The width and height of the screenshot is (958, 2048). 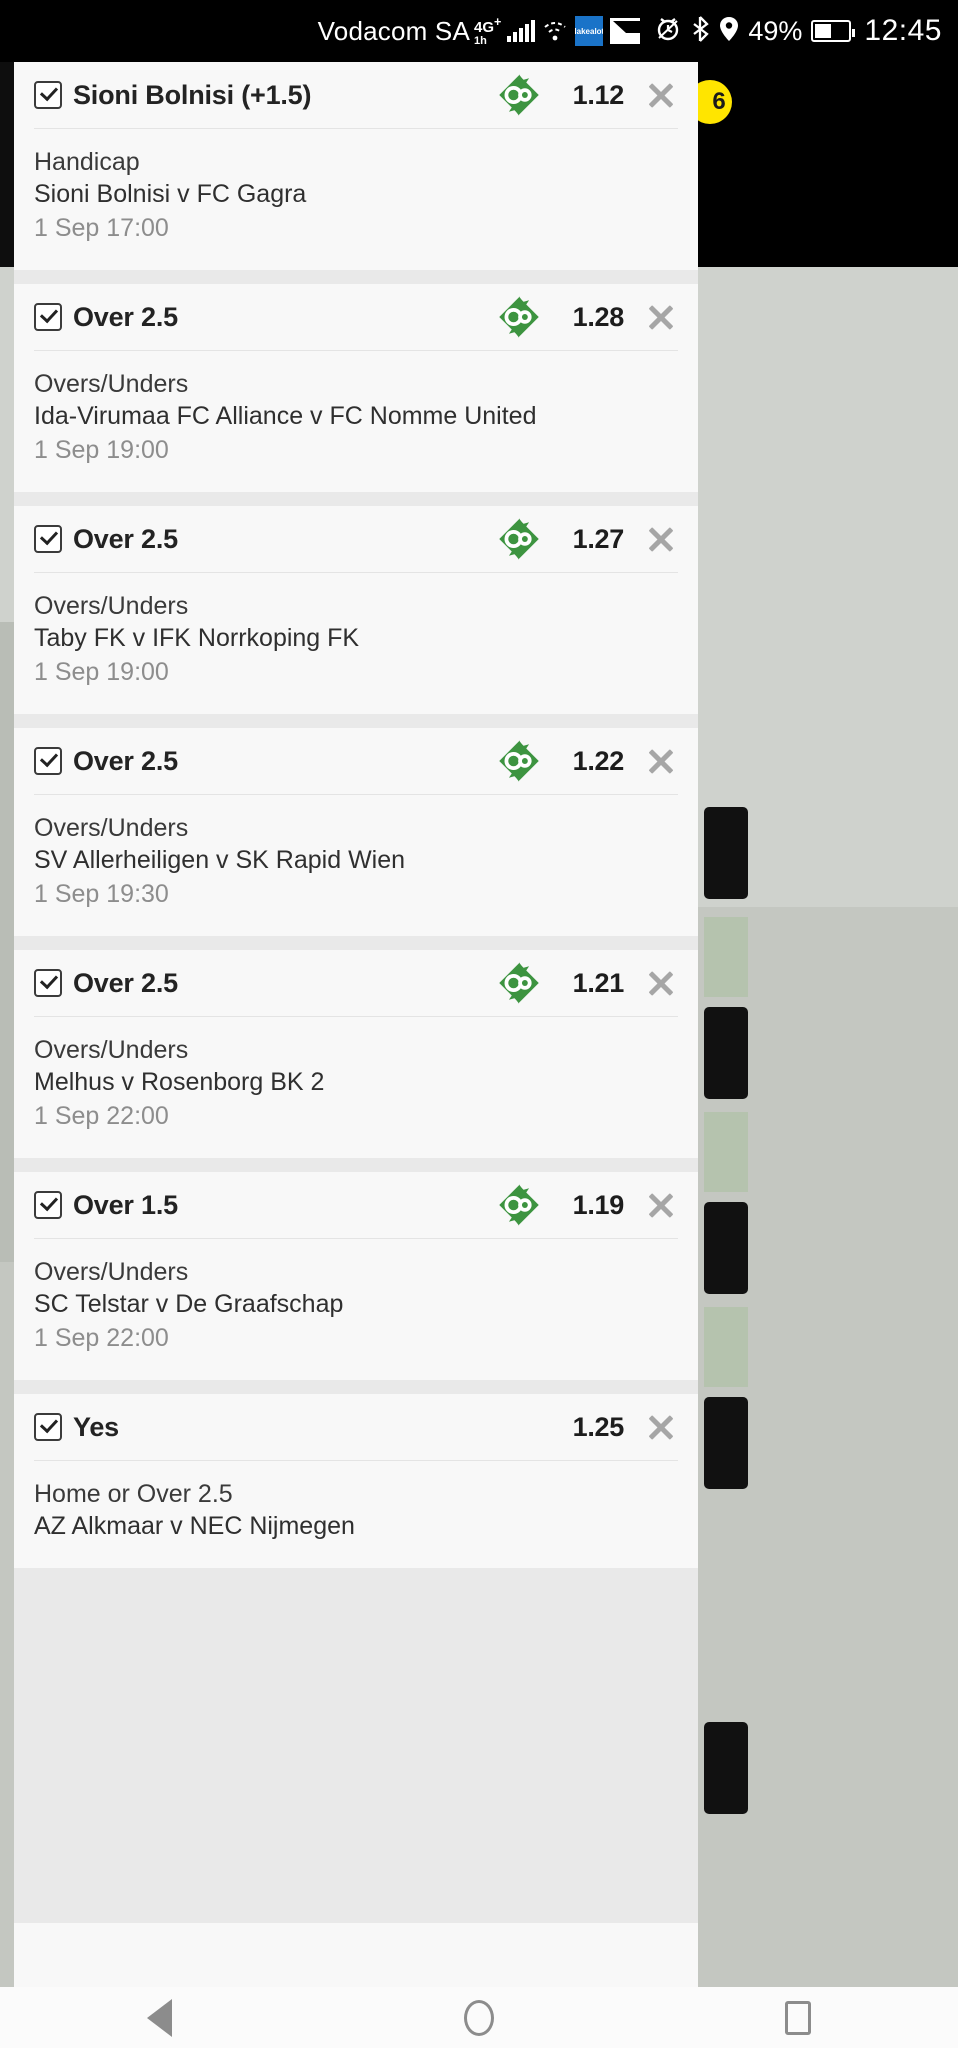 I want to click on nav-back-button, so click(x=159, y=2017).